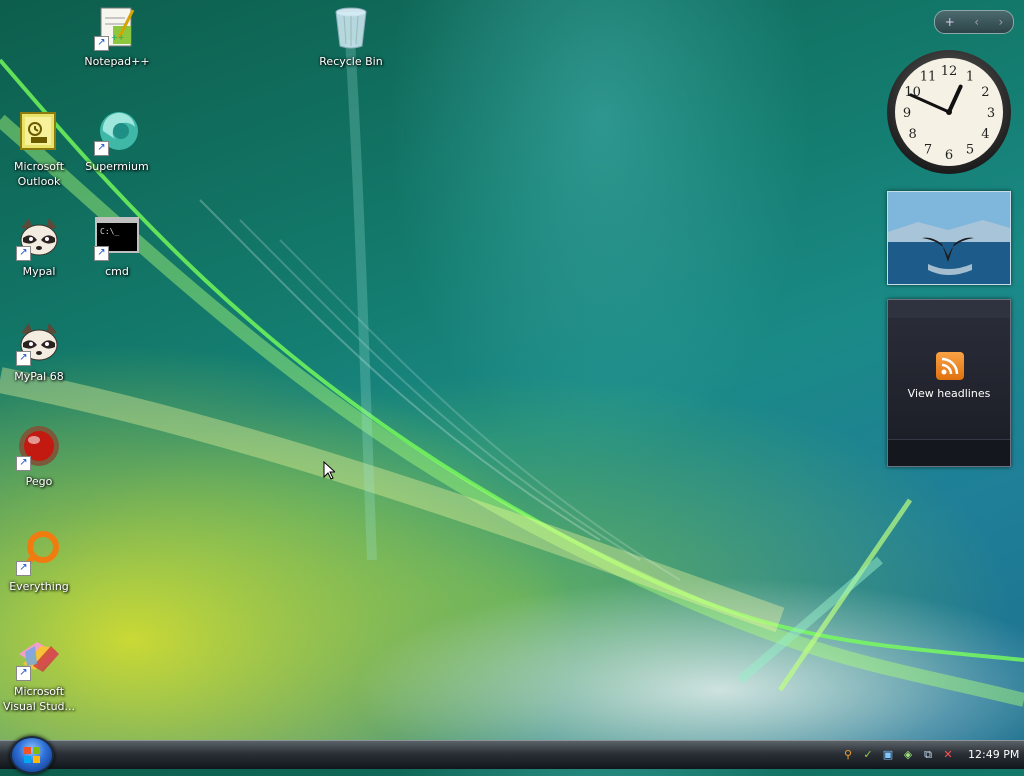 This screenshot has height=776, width=1024. I want to click on clock-number: 11, so click(928, 77).